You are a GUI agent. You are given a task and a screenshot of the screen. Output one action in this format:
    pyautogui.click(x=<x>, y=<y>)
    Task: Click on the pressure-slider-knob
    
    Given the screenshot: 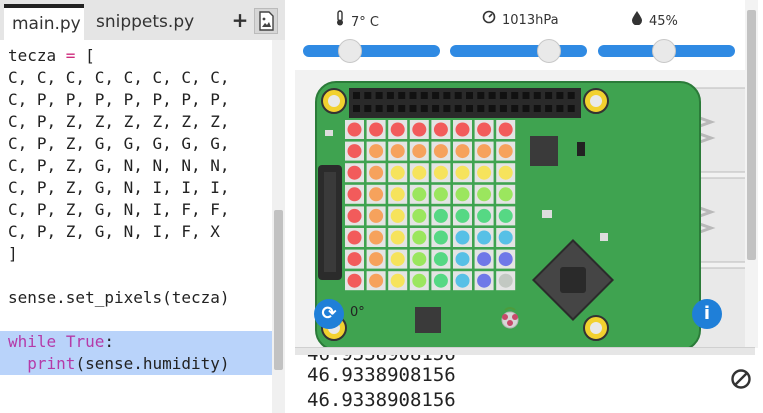 What is the action you would take?
    pyautogui.click(x=549, y=51)
    